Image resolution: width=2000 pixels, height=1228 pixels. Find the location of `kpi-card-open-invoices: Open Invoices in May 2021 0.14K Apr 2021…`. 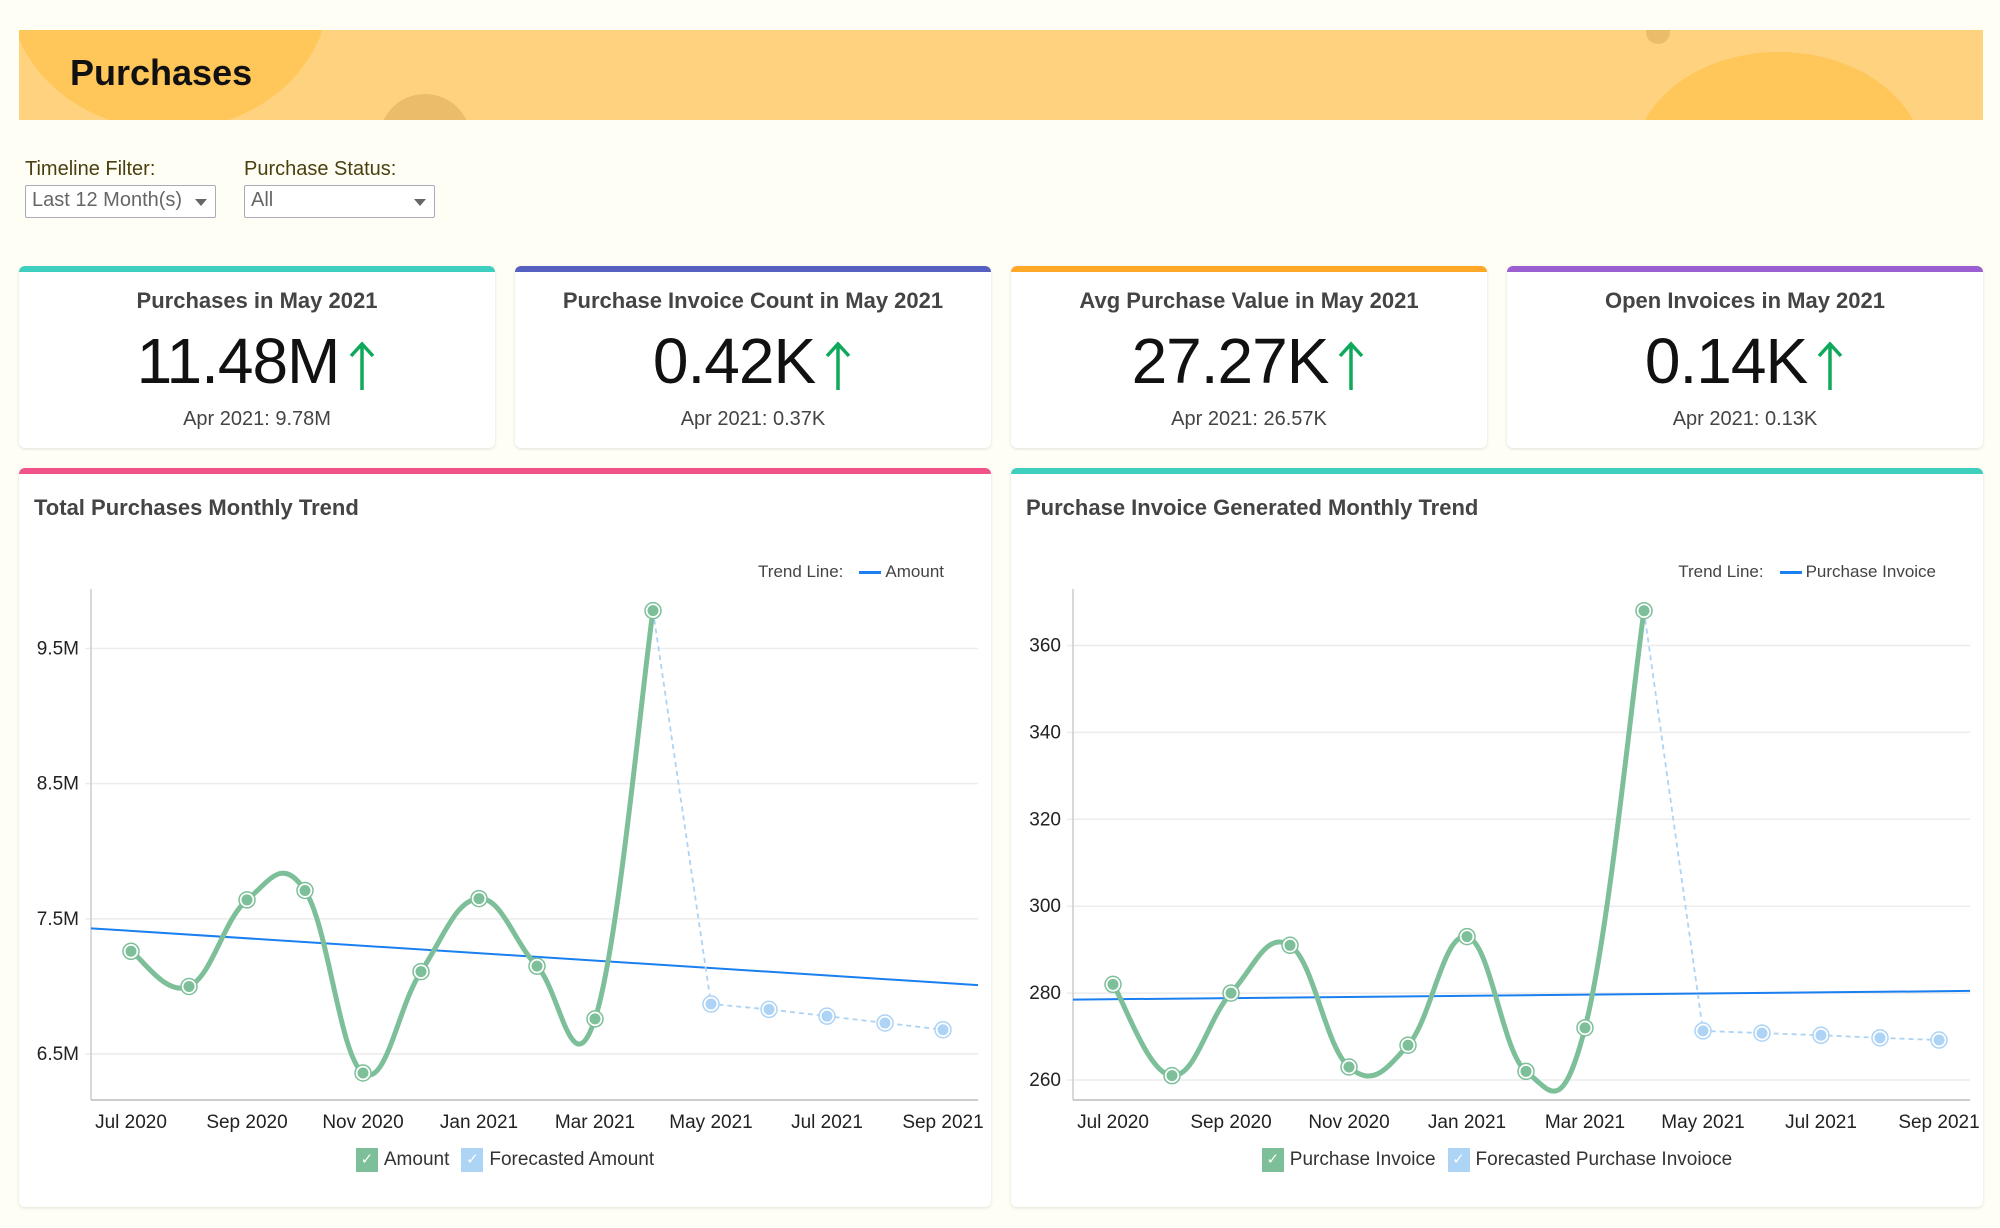

kpi-card-open-invoices: Open Invoices in May 2021 0.14K Apr 2021… is located at coordinates (1745, 357).